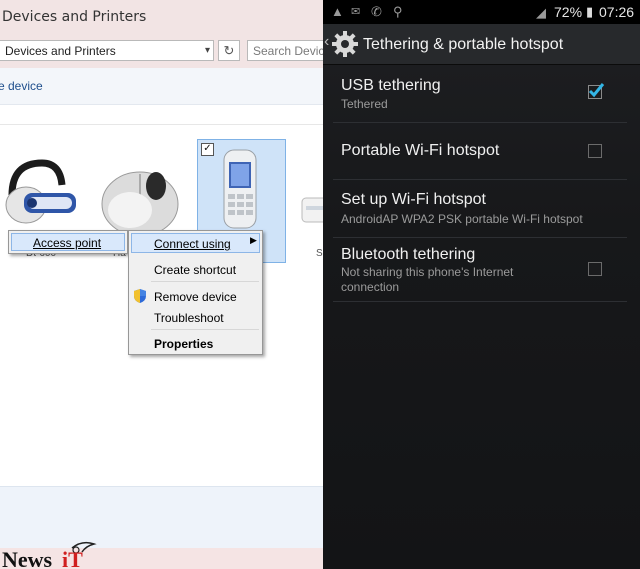  I want to click on menu-item-create-shortcut: Create shortcut, so click(195, 270).